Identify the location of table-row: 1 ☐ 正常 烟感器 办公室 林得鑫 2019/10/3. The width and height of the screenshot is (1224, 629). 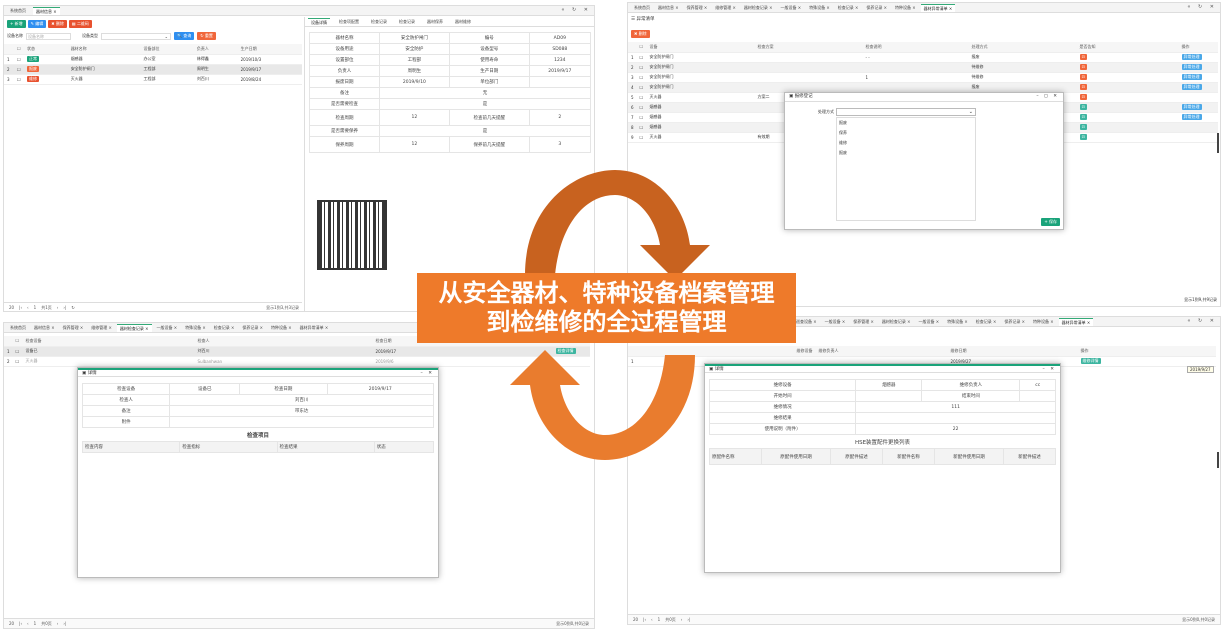
(153, 59).